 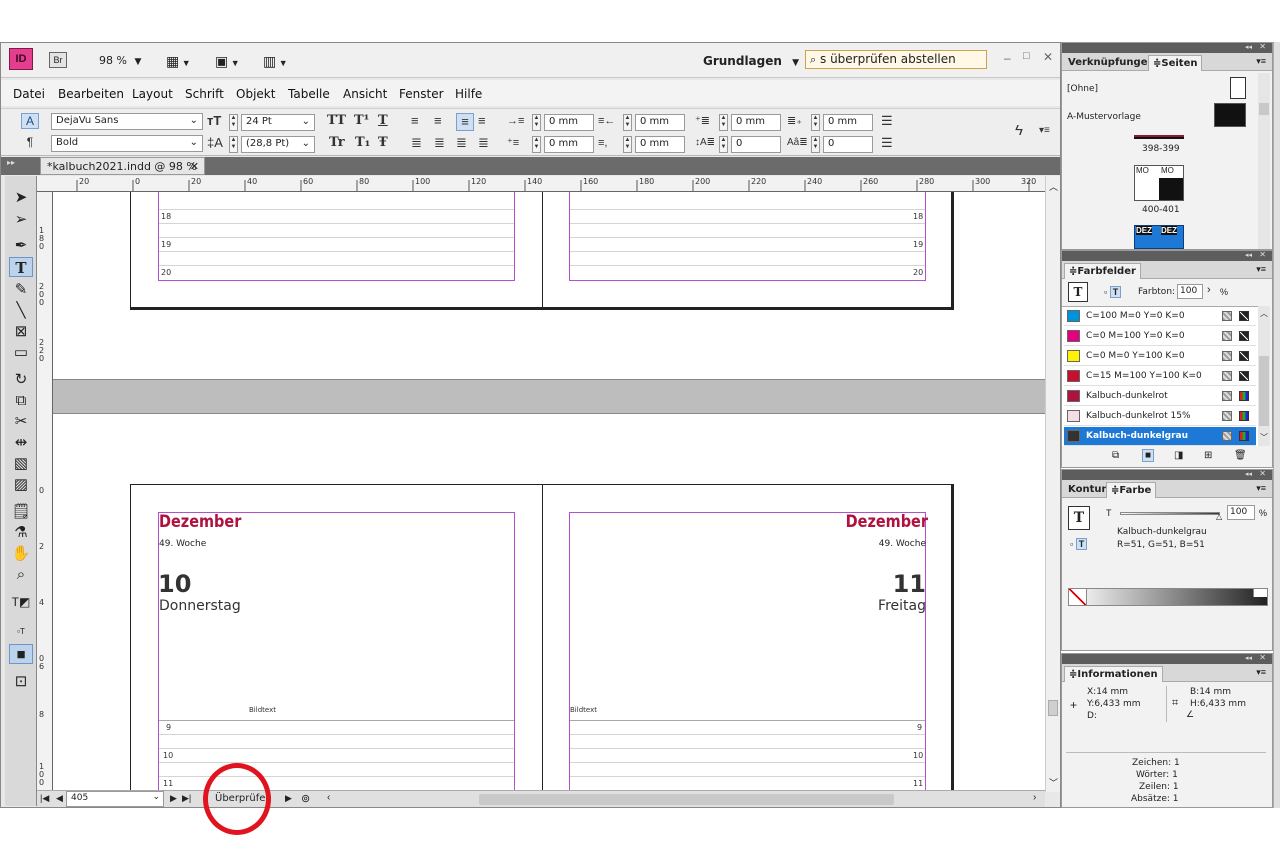 I want to click on menu-schrift: Schrift, so click(x=204, y=94).